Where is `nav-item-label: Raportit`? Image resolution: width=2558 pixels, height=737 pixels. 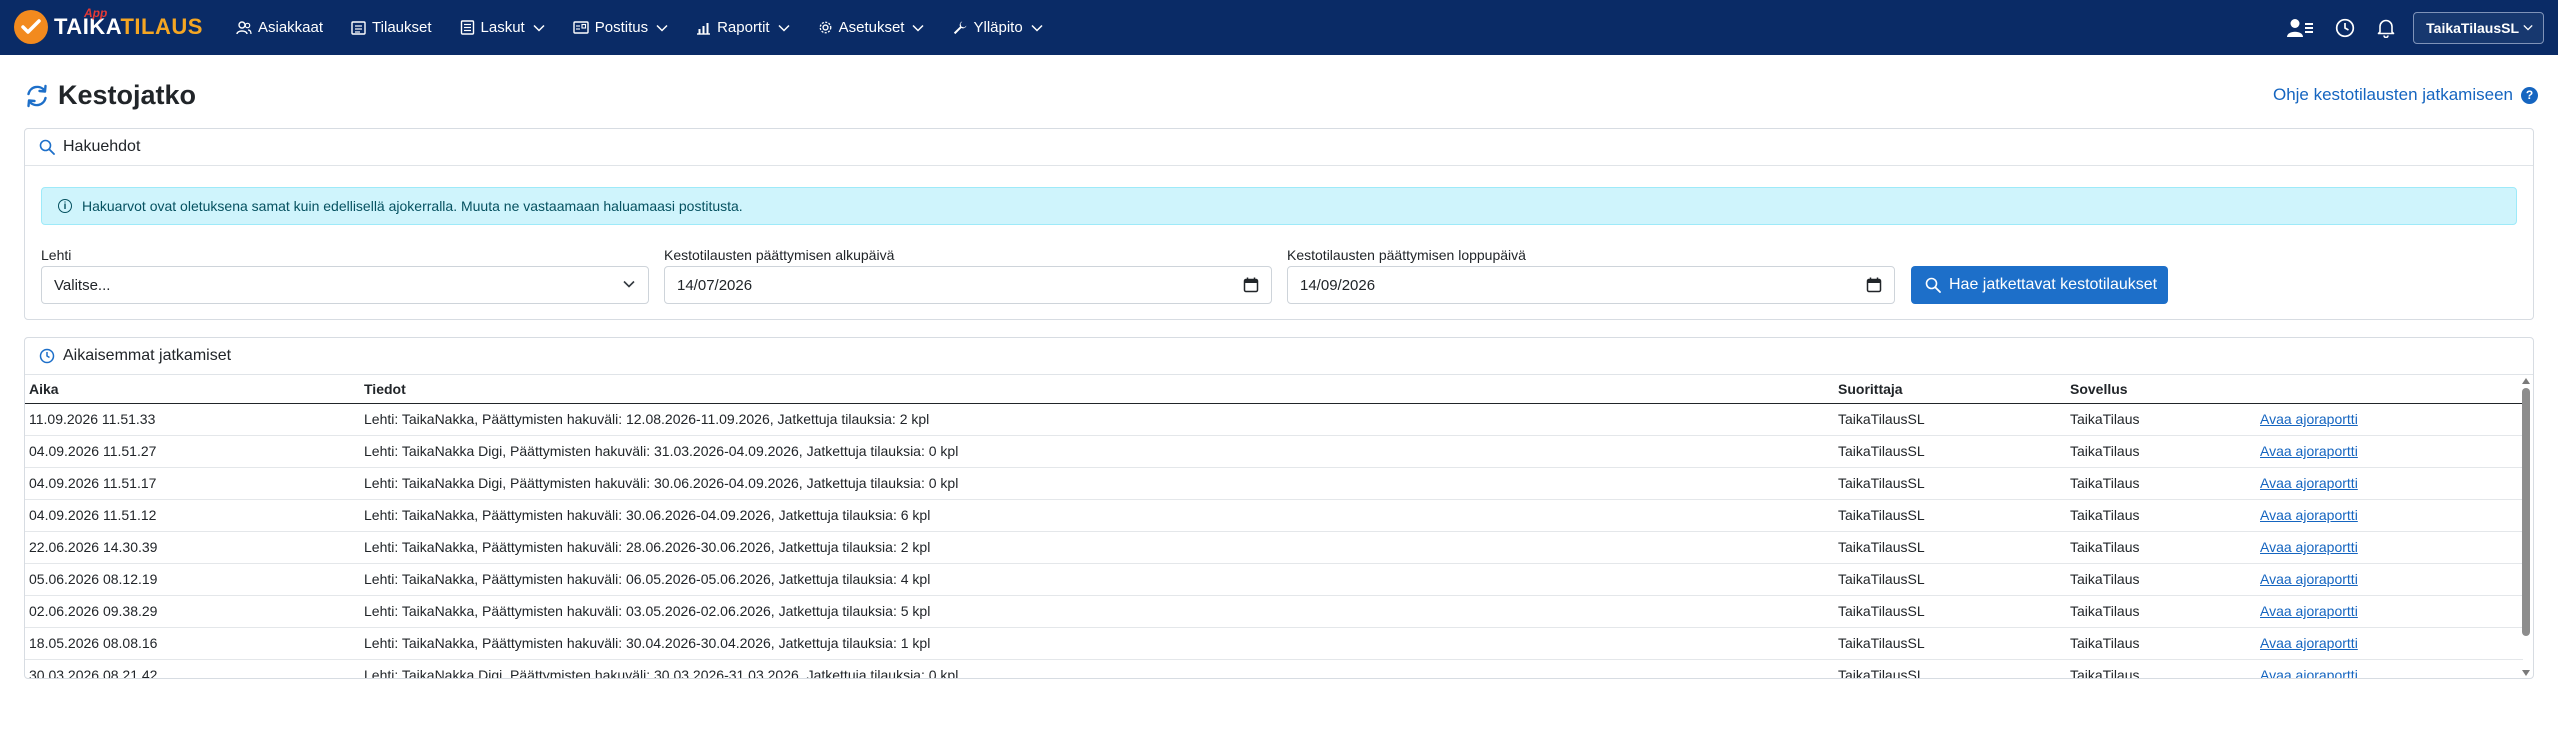
nav-item-label: Raportit is located at coordinates (743, 27).